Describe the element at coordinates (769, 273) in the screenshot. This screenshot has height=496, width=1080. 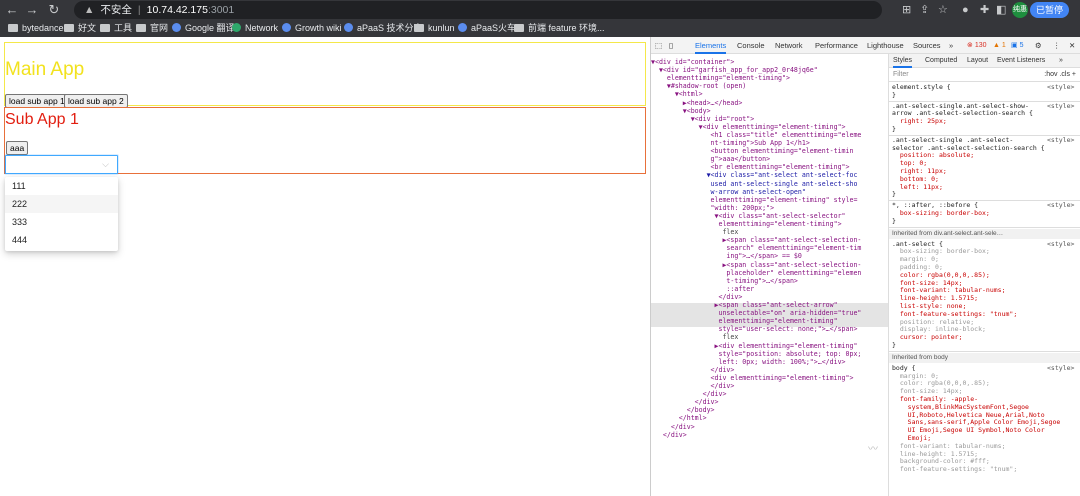
I see `dom-tree-line: placeholder" elementtiming="elemen` at that location.